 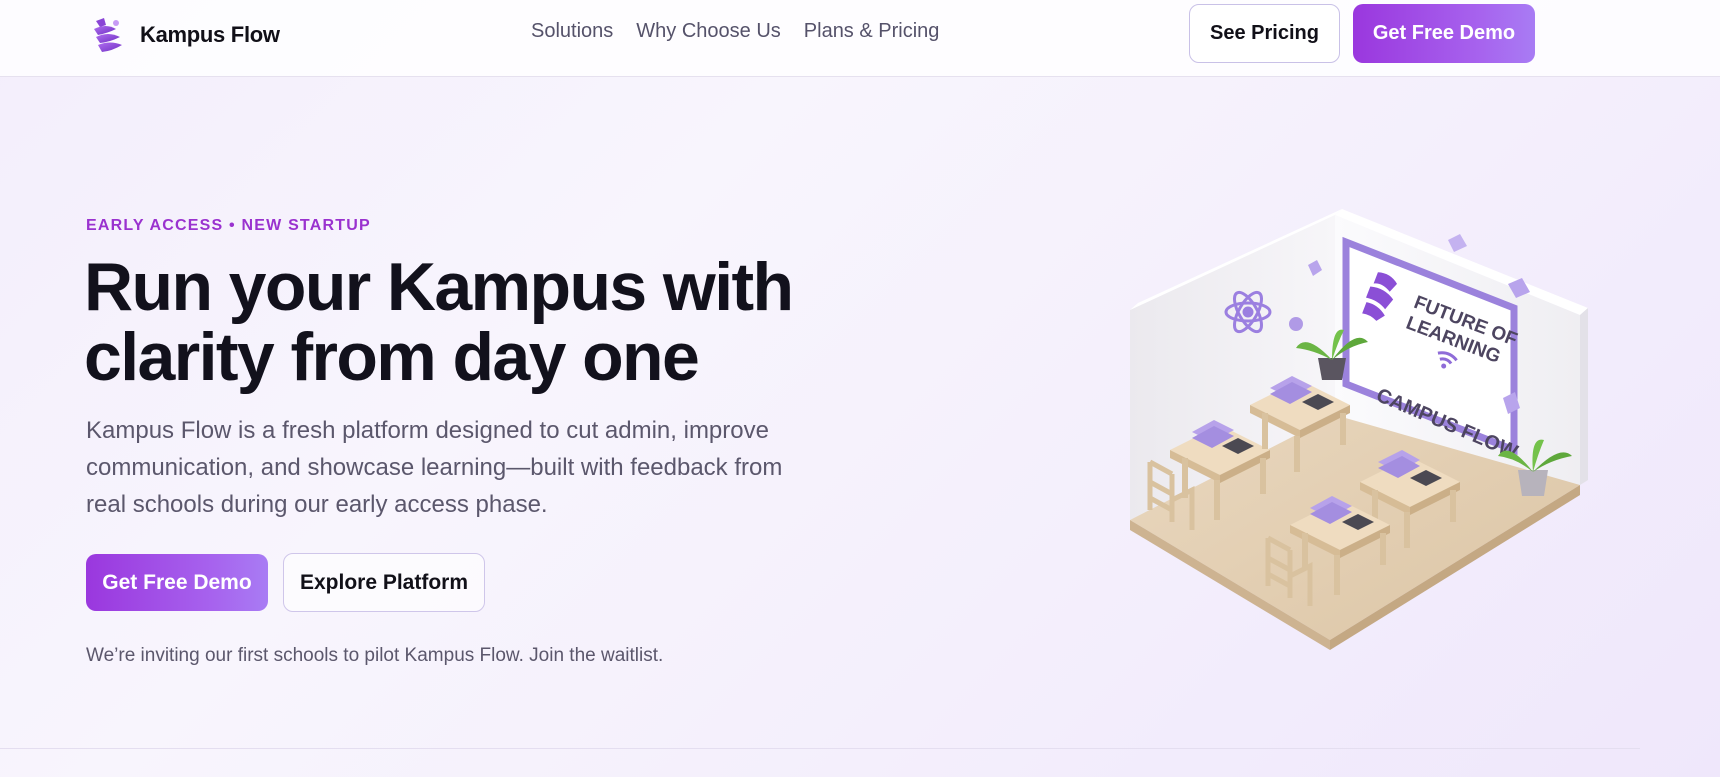 I want to click on see-pricing-button: See Pricing, so click(x=1264, y=33).